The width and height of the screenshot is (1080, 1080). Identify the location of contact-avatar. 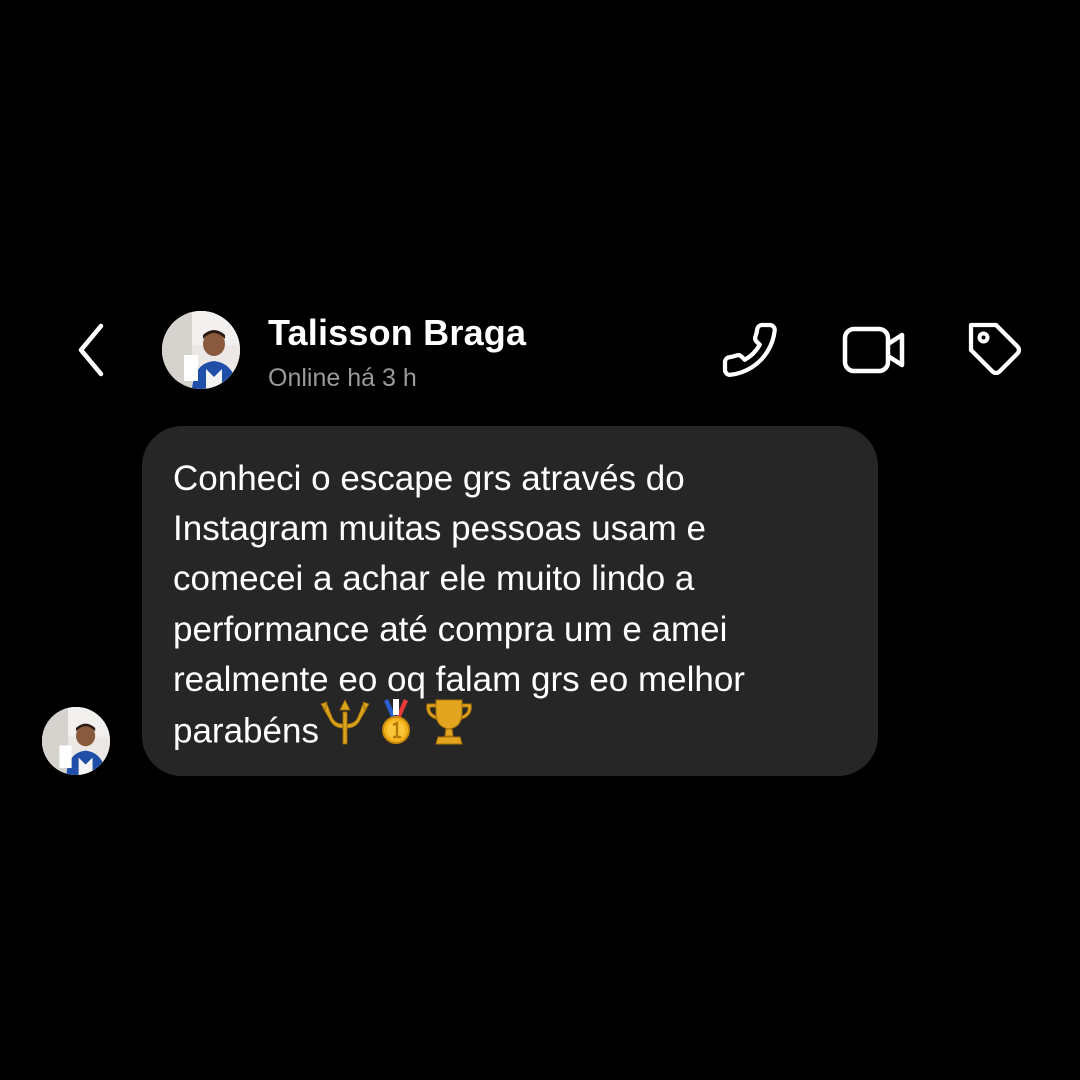
(201, 350).